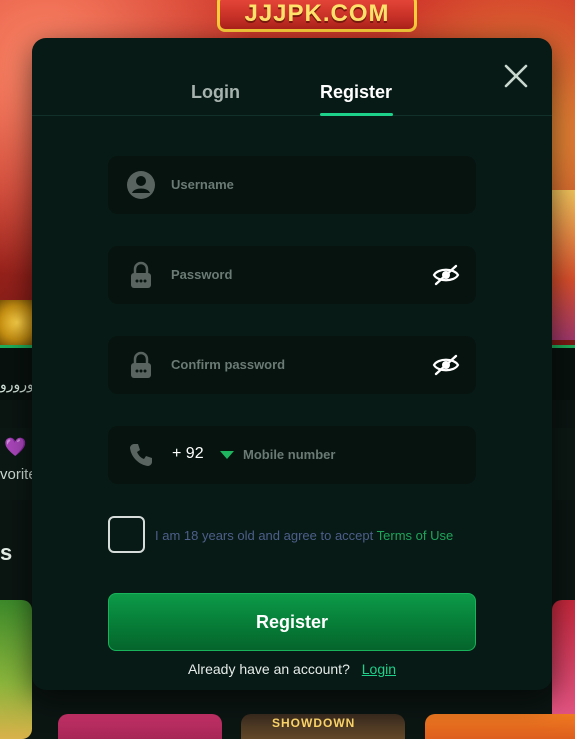 The width and height of the screenshot is (575, 739). What do you see at coordinates (6, 552) in the screenshot?
I see `section-title: s` at bounding box center [6, 552].